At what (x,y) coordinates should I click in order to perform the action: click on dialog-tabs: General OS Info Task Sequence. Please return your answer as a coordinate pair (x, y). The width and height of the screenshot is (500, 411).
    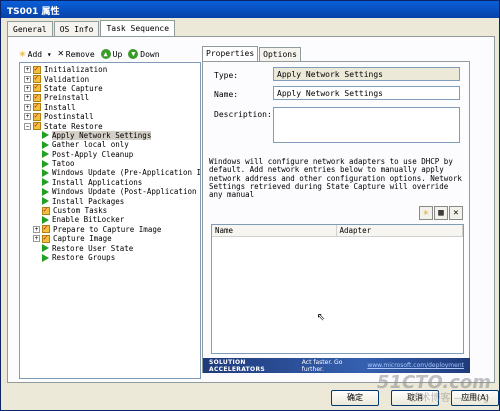
    Looking at the image, I should click on (91, 28).